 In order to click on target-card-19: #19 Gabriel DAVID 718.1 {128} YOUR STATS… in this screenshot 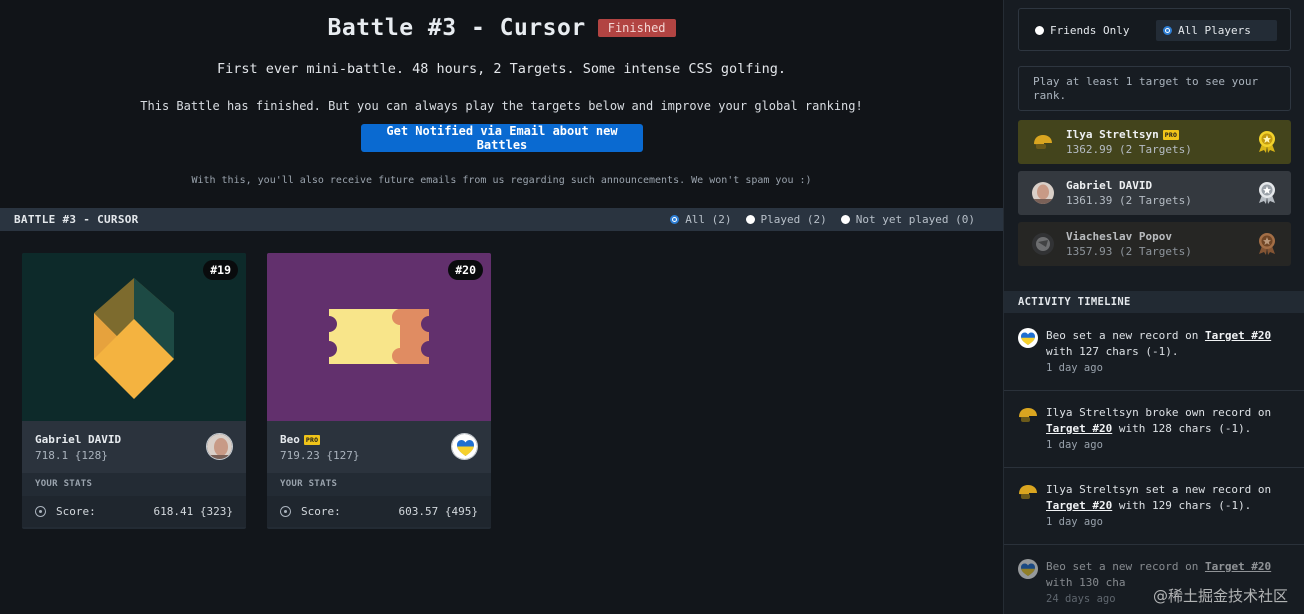, I will do `click(134, 391)`.